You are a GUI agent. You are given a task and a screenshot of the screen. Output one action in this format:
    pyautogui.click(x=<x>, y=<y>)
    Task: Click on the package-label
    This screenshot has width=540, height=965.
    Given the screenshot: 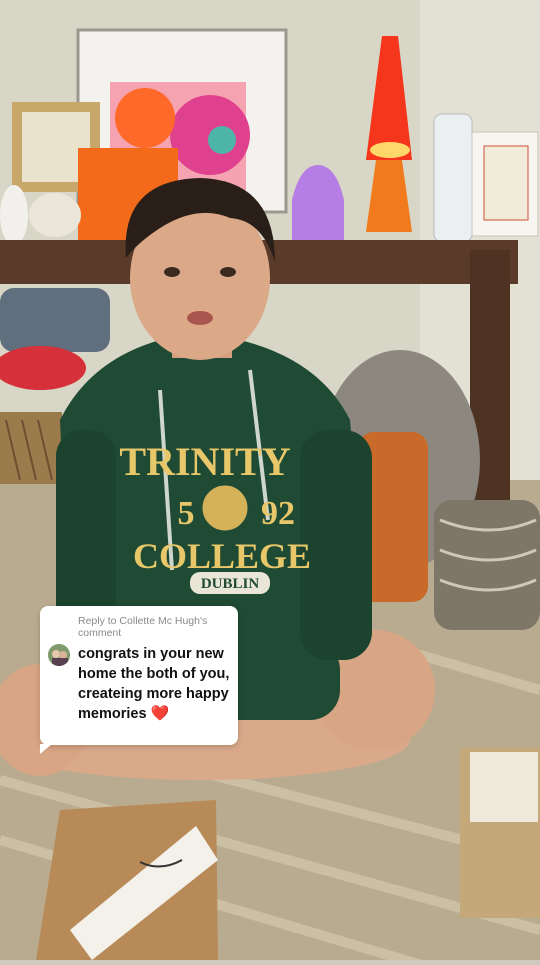 What is the action you would take?
    pyautogui.click(x=504, y=787)
    